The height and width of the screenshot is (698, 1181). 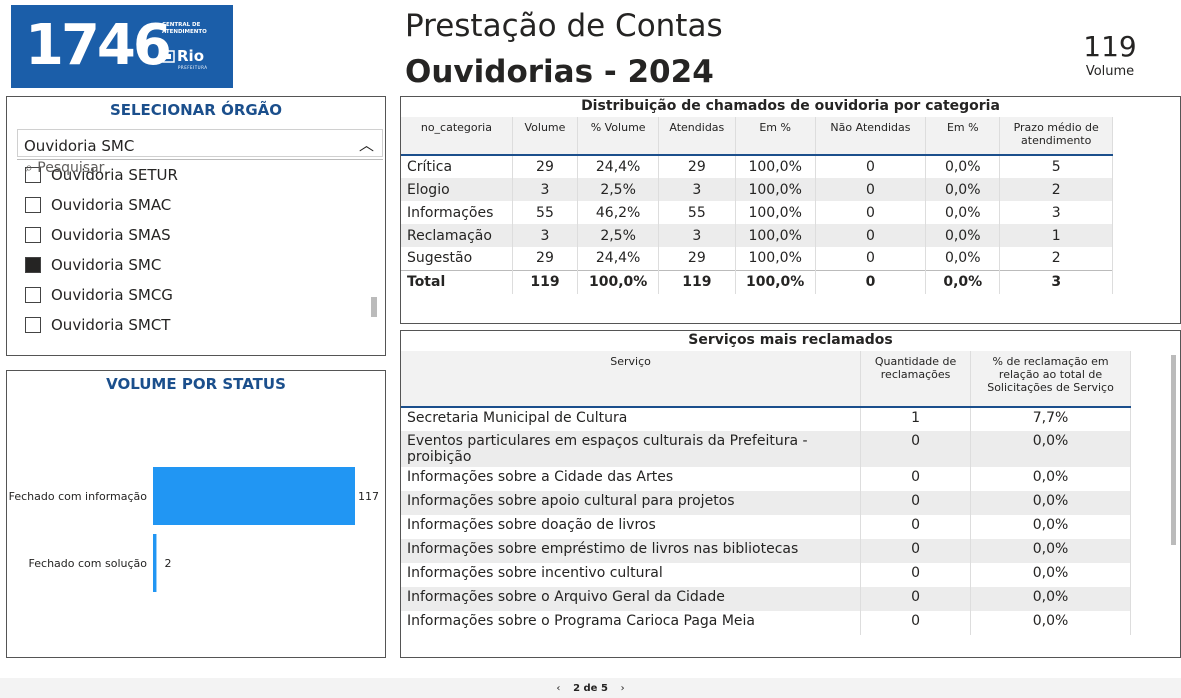 What do you see at coordinates (871, 136) in the screenshot?
I see `column-header: Não Atendidas` at bounding box center [871, 136].